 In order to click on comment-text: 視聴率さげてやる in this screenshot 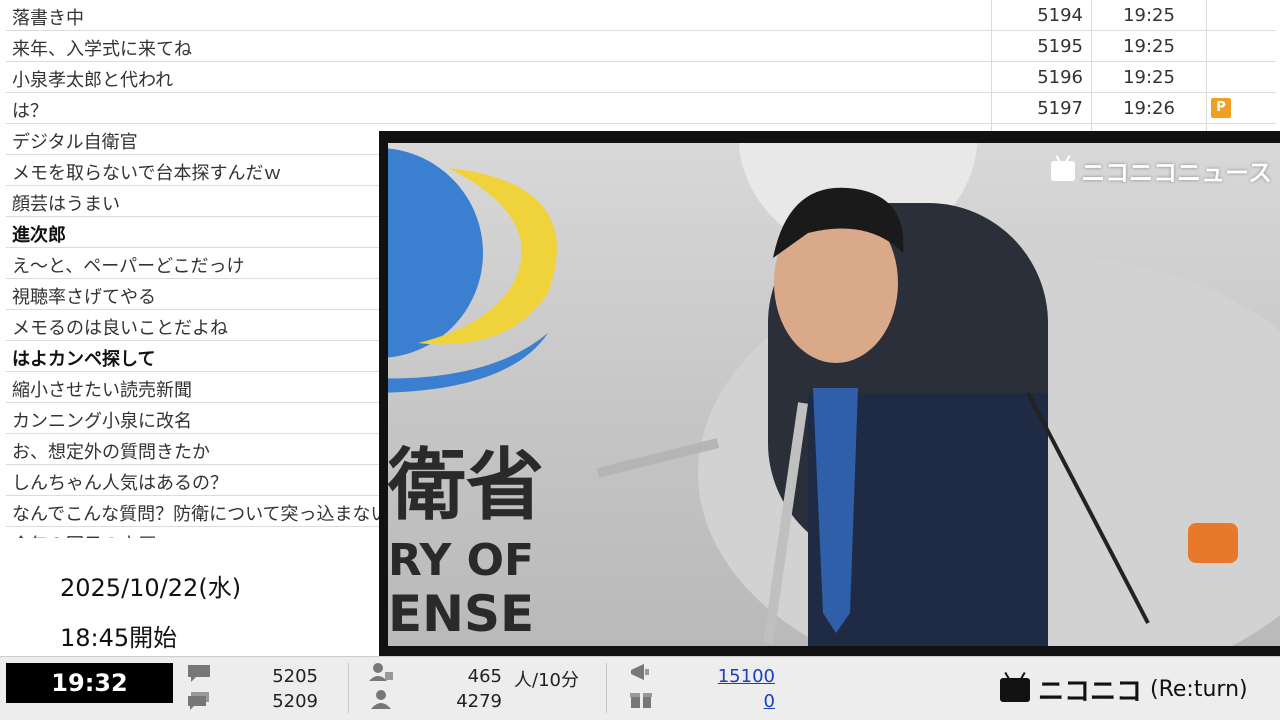, I will do `click(84, 297)`.